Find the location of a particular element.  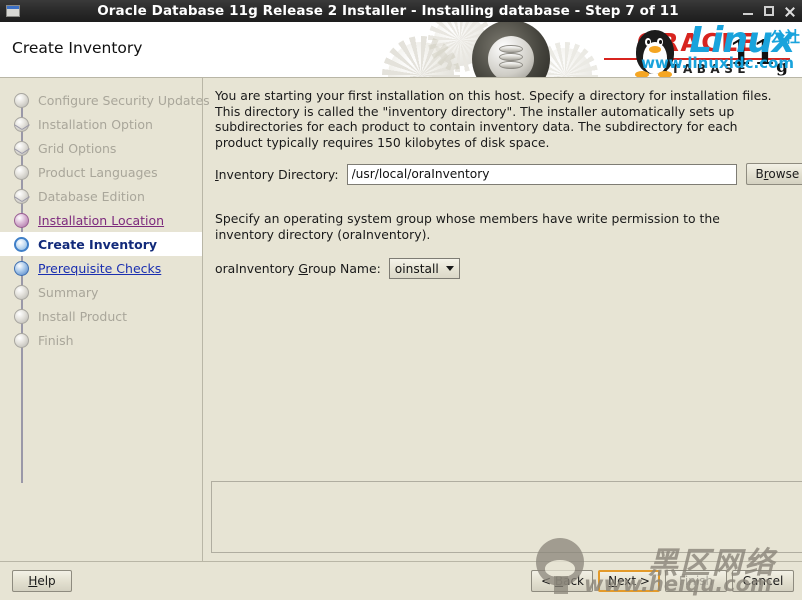

page-title: Create Inventory is located at coordinates (77, 48).